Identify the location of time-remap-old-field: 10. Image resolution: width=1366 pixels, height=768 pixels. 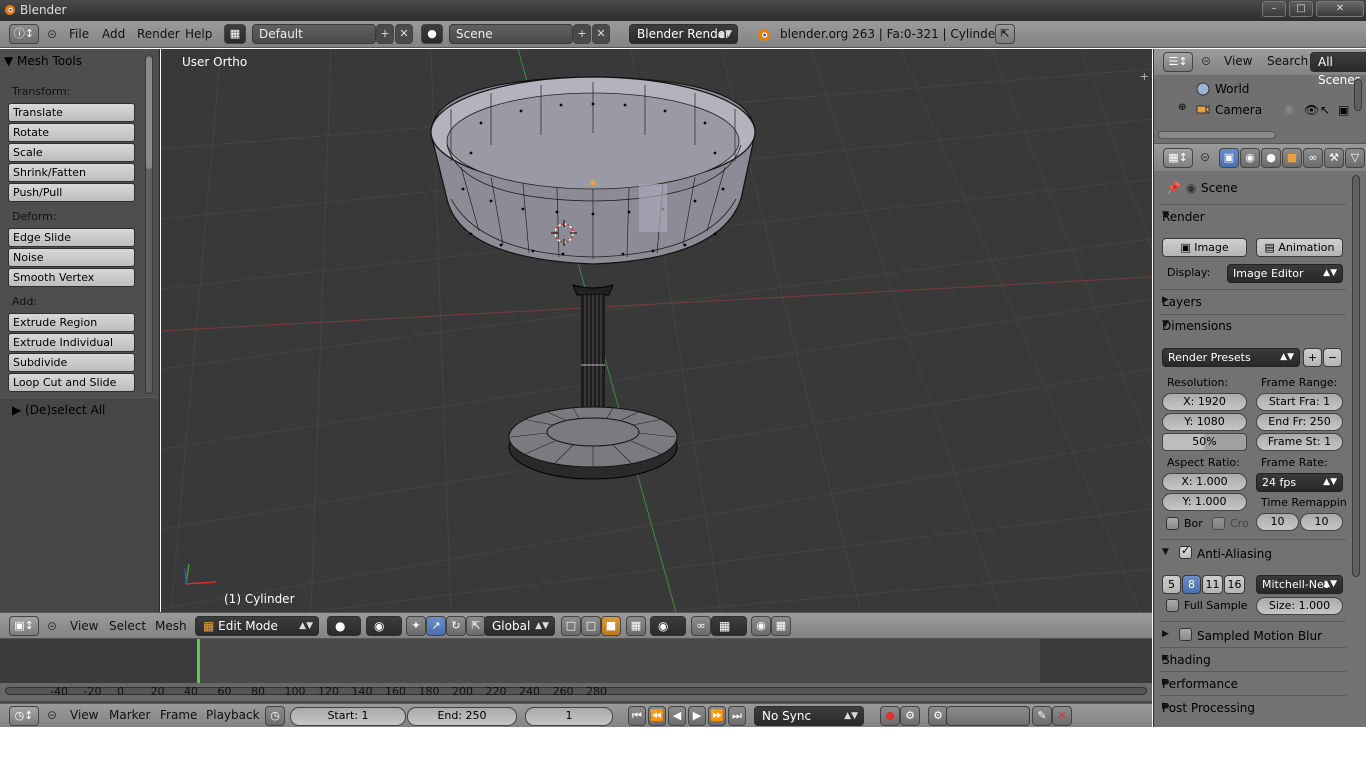
(1277, 522).